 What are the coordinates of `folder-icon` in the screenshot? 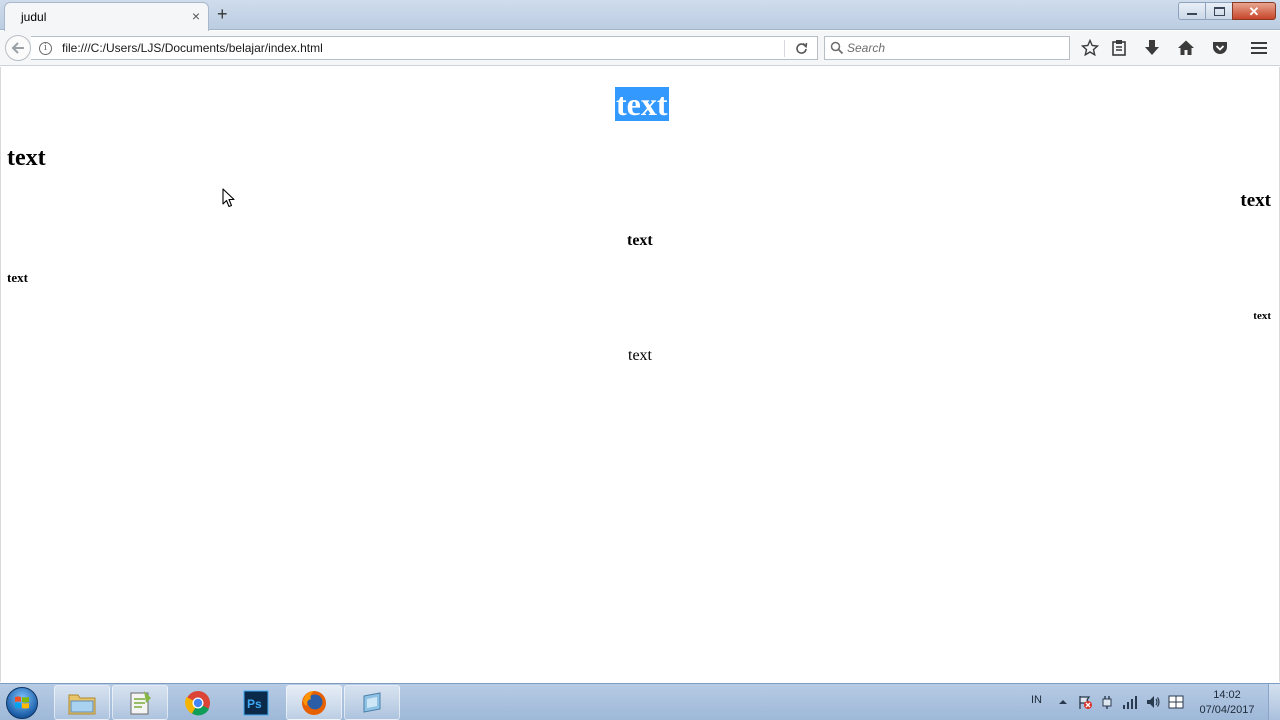 It's located at (82, 704).